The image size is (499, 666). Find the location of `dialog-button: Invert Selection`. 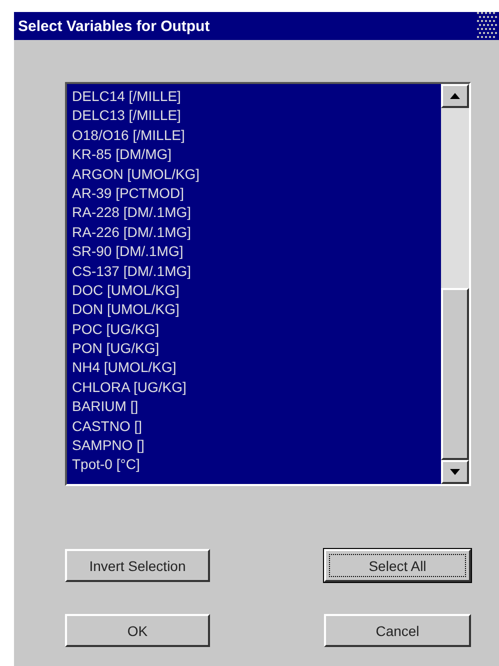

dialog-button: Invert Selection is located at coordinates (137, 565).